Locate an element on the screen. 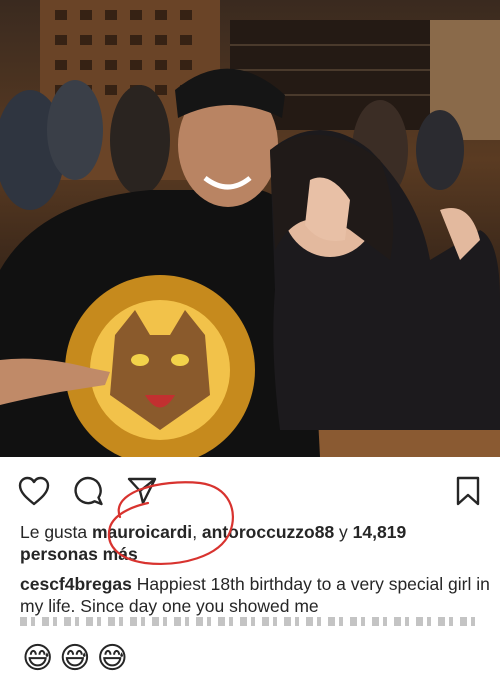  comment-button is located at coordinates (89, 491).